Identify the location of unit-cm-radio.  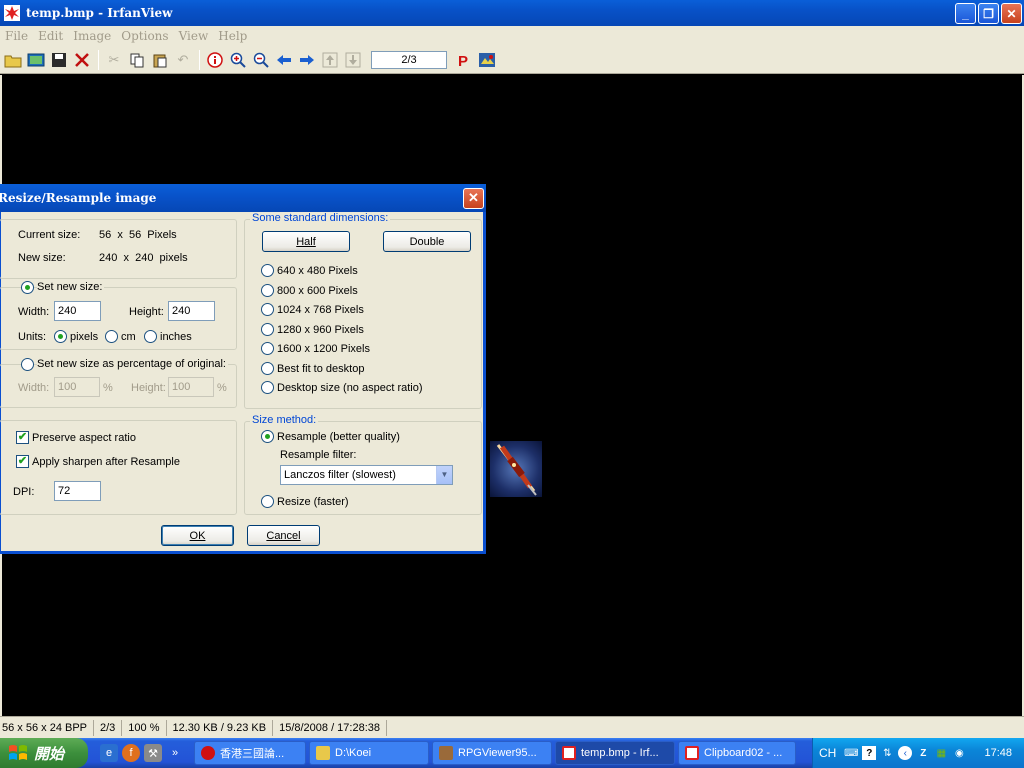
(111, 336).